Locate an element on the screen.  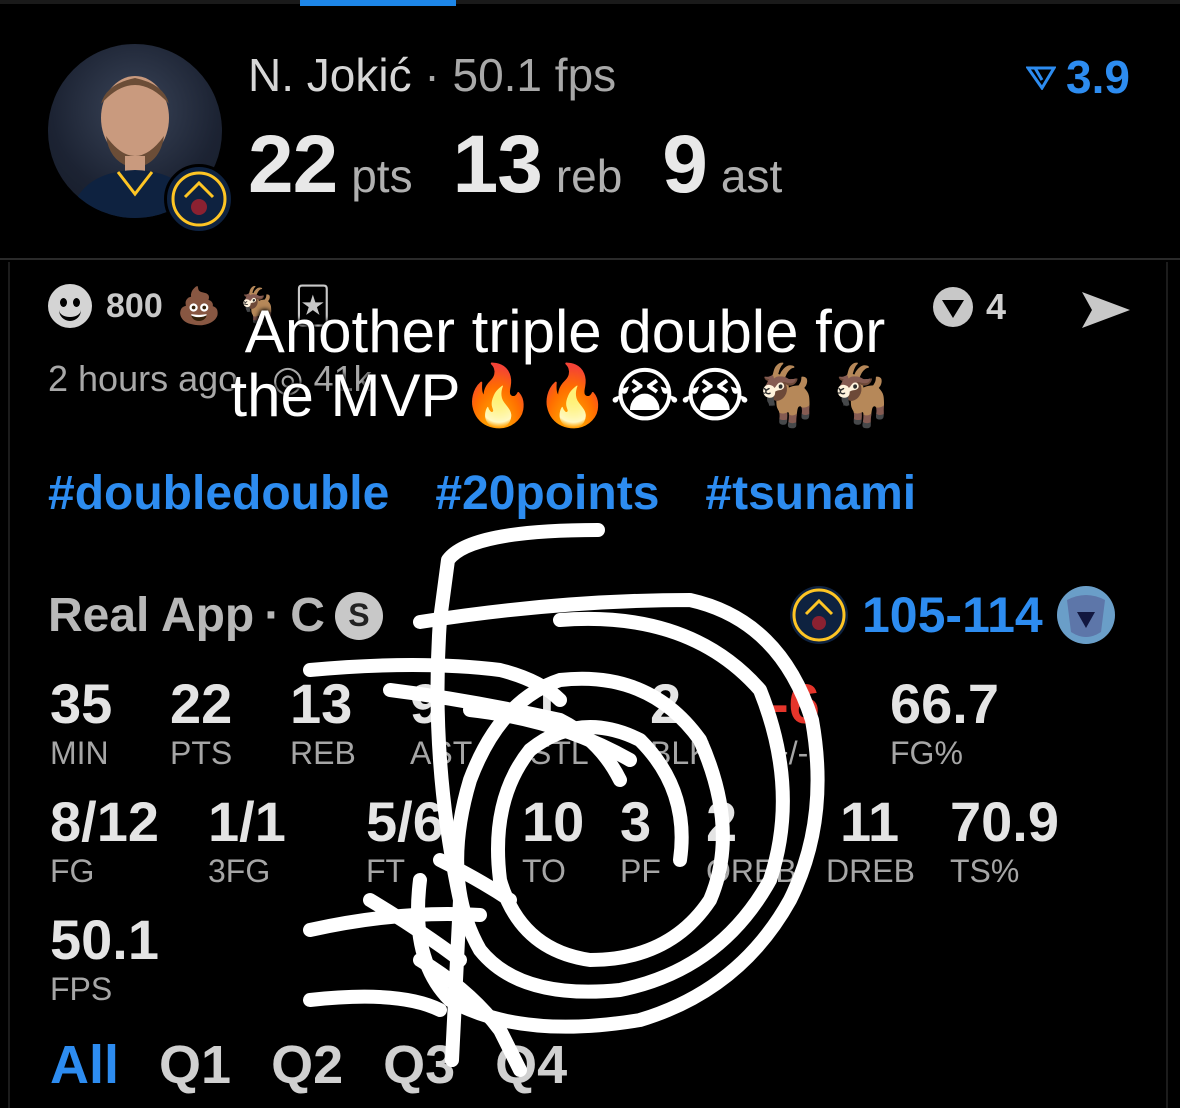
player-statline: 22 pts 13 reb 9 ast is located at coordinates (535, 165).